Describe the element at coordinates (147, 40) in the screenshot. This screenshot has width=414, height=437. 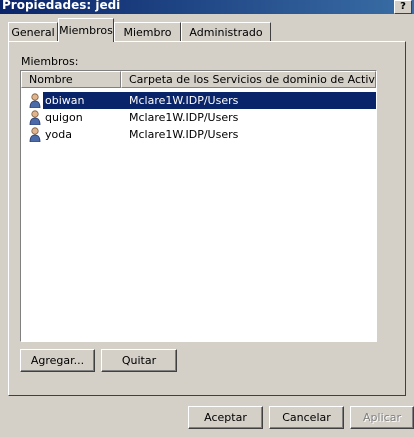
I see `tab-member-of: Miembro de` at that location.